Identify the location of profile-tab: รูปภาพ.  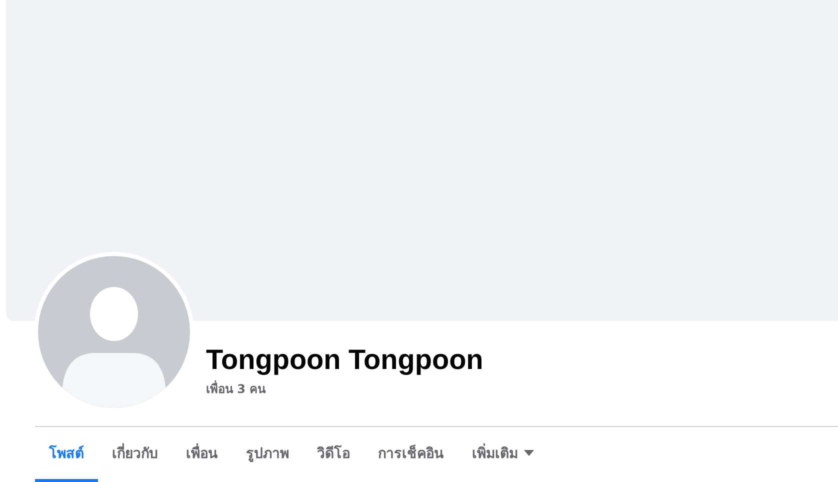
(267, 454).